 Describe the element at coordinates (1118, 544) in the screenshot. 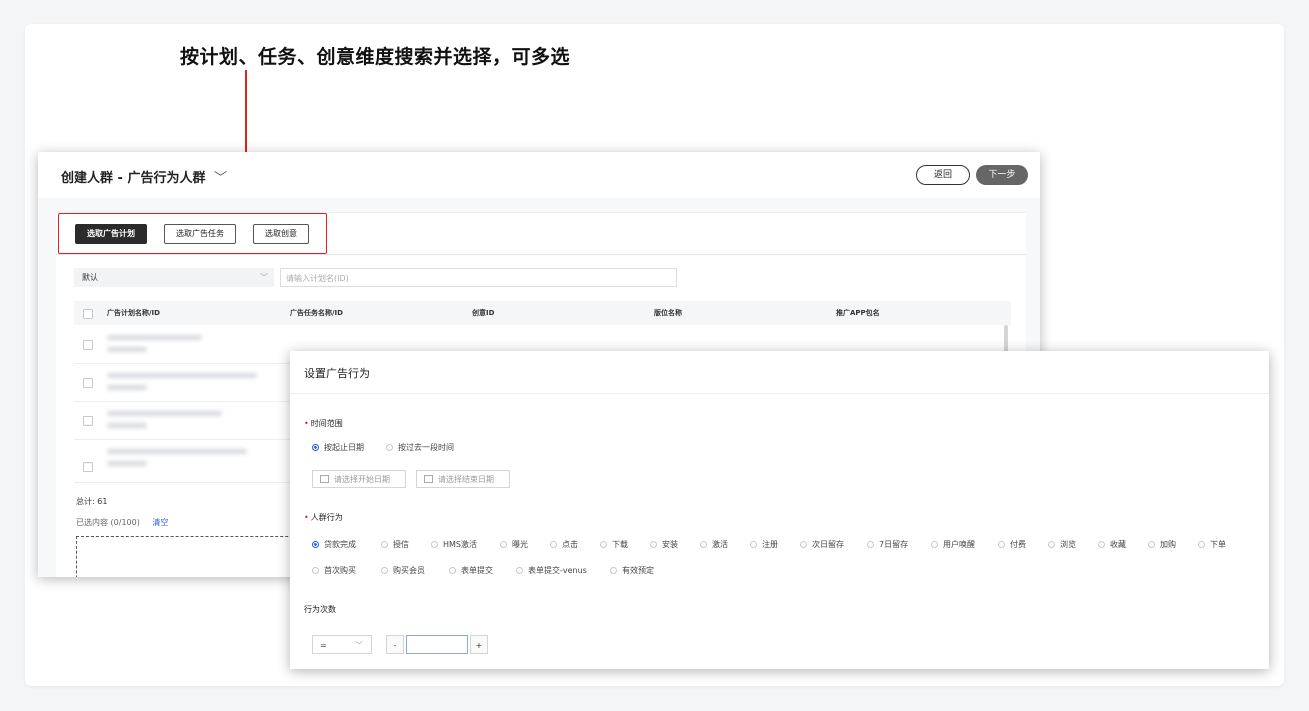

I see `radio-label: 收藏` at that location.